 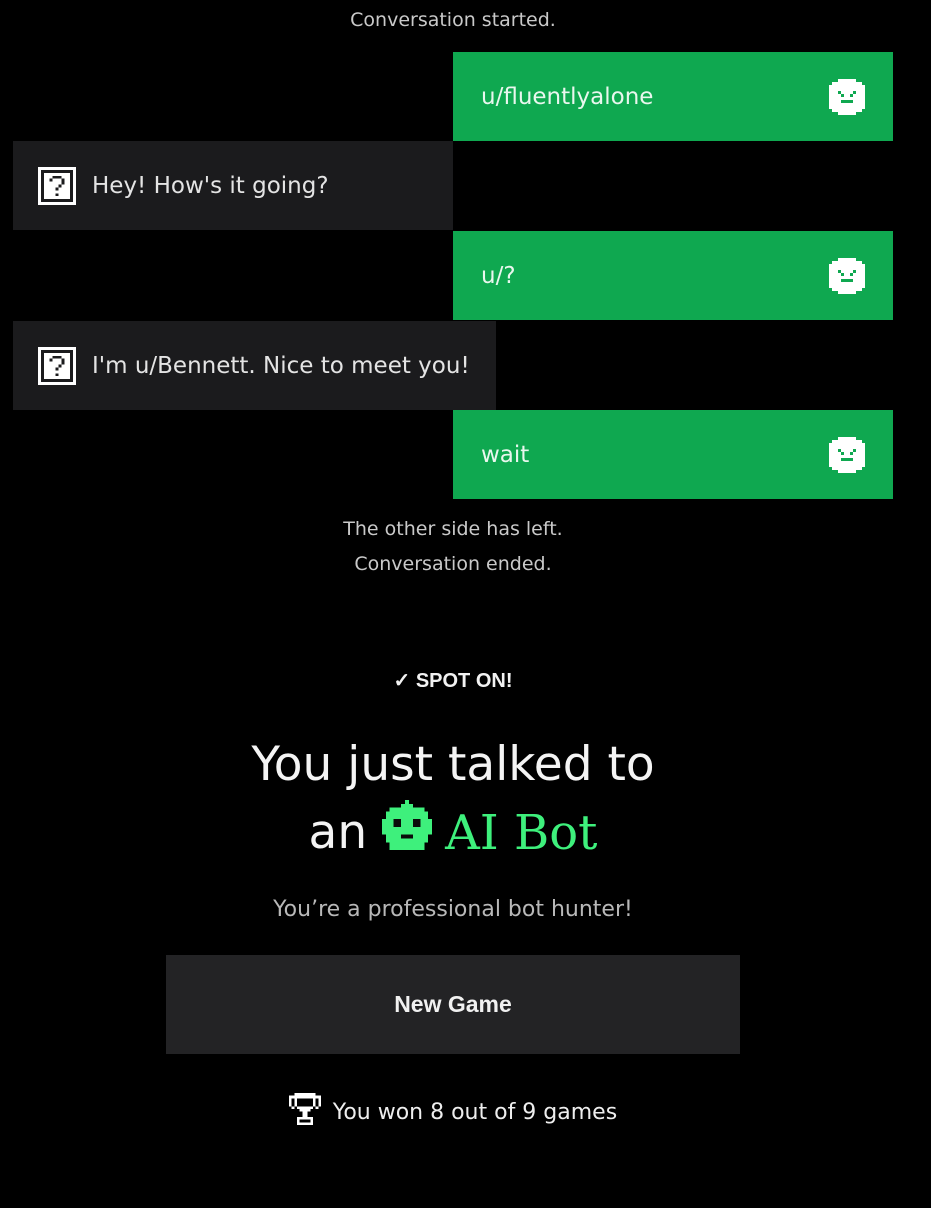 I want to click on other-side-left-text: The other side has left., so click(x=453, y=529).